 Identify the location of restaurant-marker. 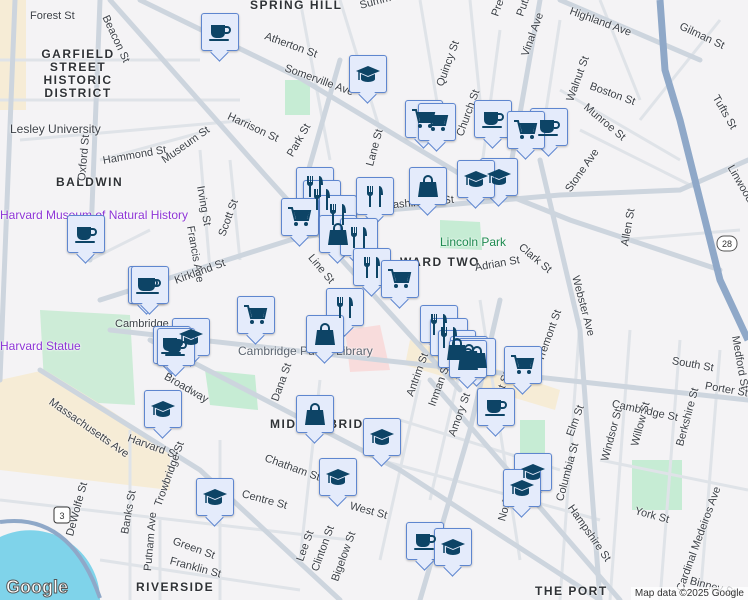
(375, 196).